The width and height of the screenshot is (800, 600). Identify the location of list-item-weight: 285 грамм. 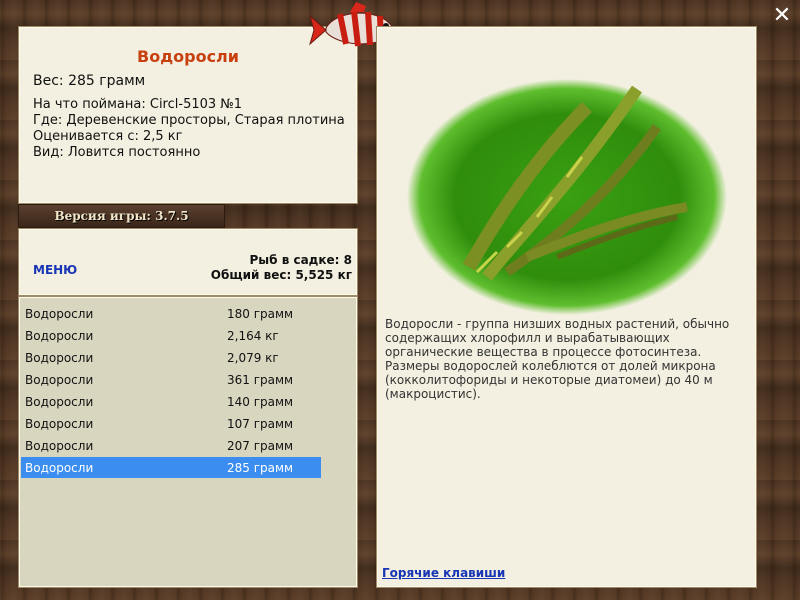
(260, 468).